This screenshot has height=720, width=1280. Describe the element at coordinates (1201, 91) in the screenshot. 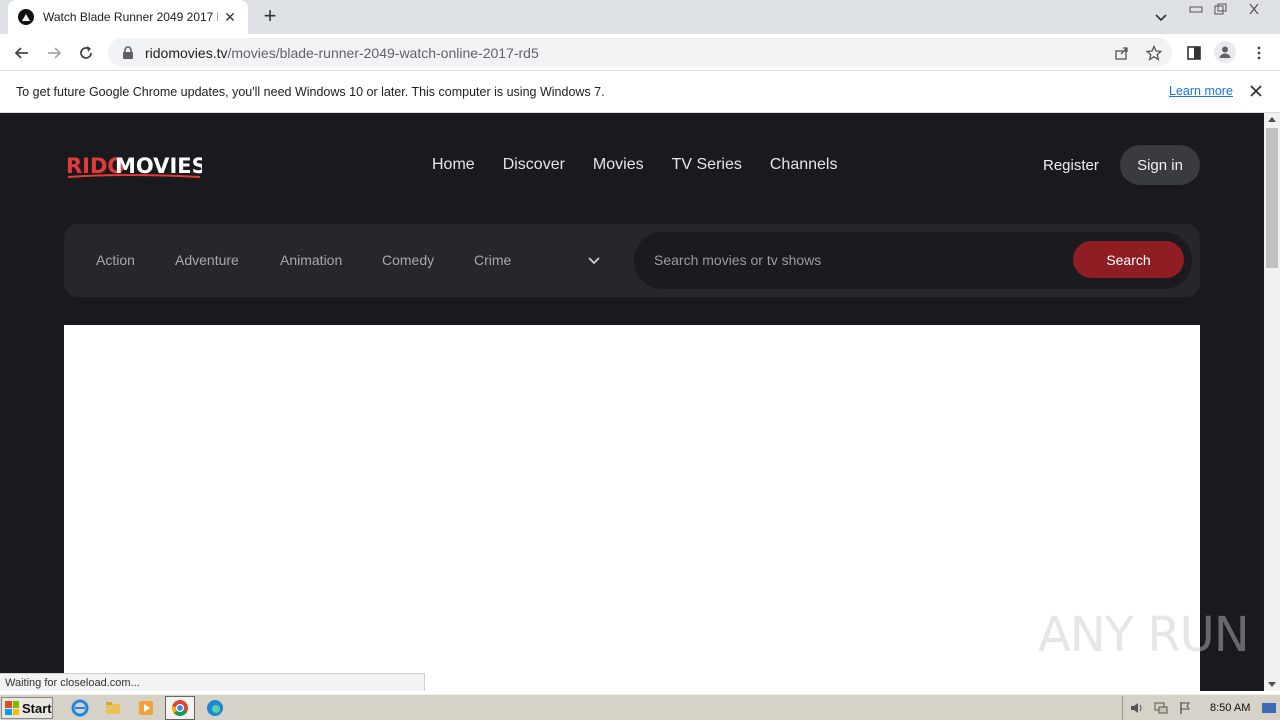

I see `learn-more-link: Learn more` at that location.